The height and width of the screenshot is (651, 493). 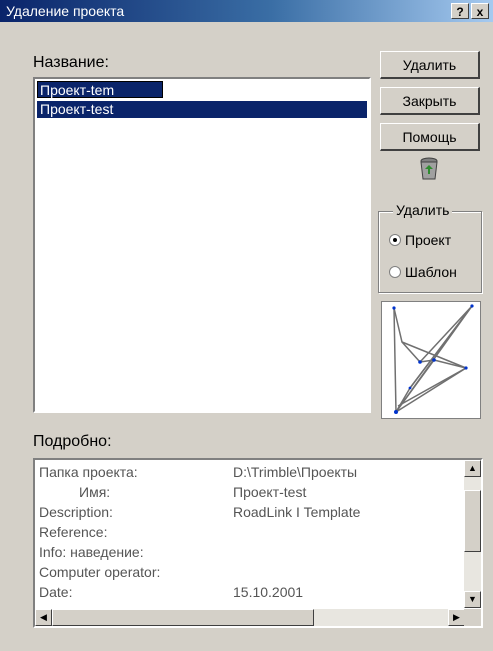 I want to click on arrow-up-icon: ▲, so click(x=472, y=468).